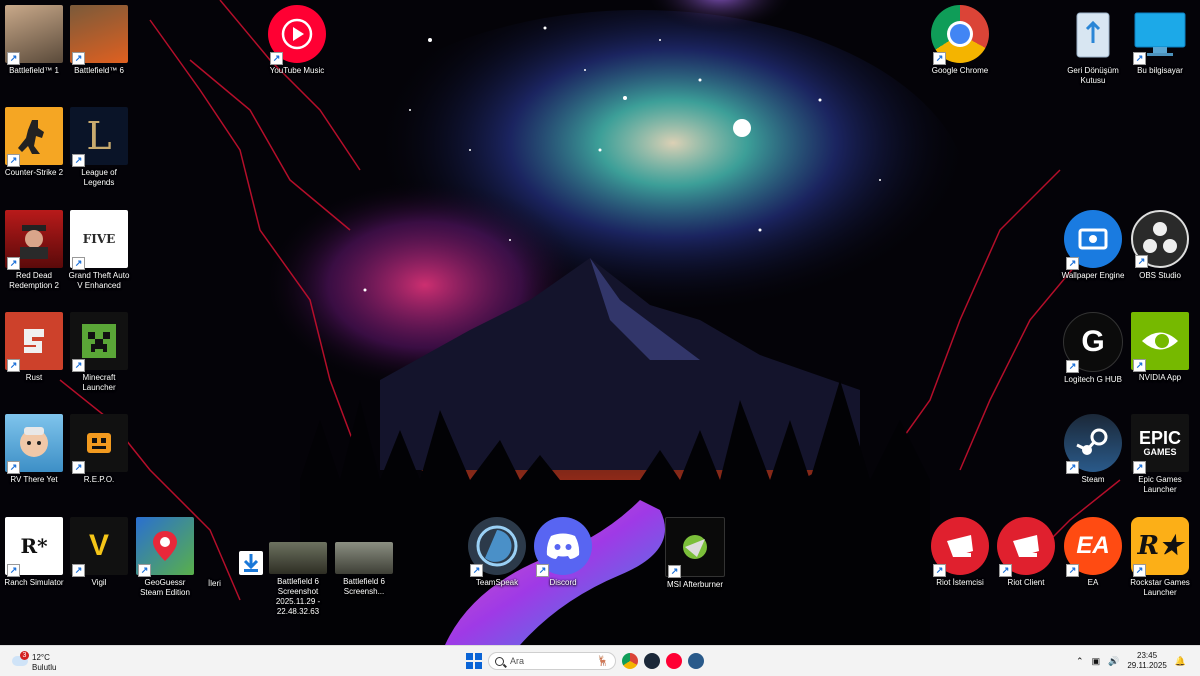 The width and height of the screenshot is (1200, 676). I want to click on icon-label: YouTube Music, so click(297, 70).